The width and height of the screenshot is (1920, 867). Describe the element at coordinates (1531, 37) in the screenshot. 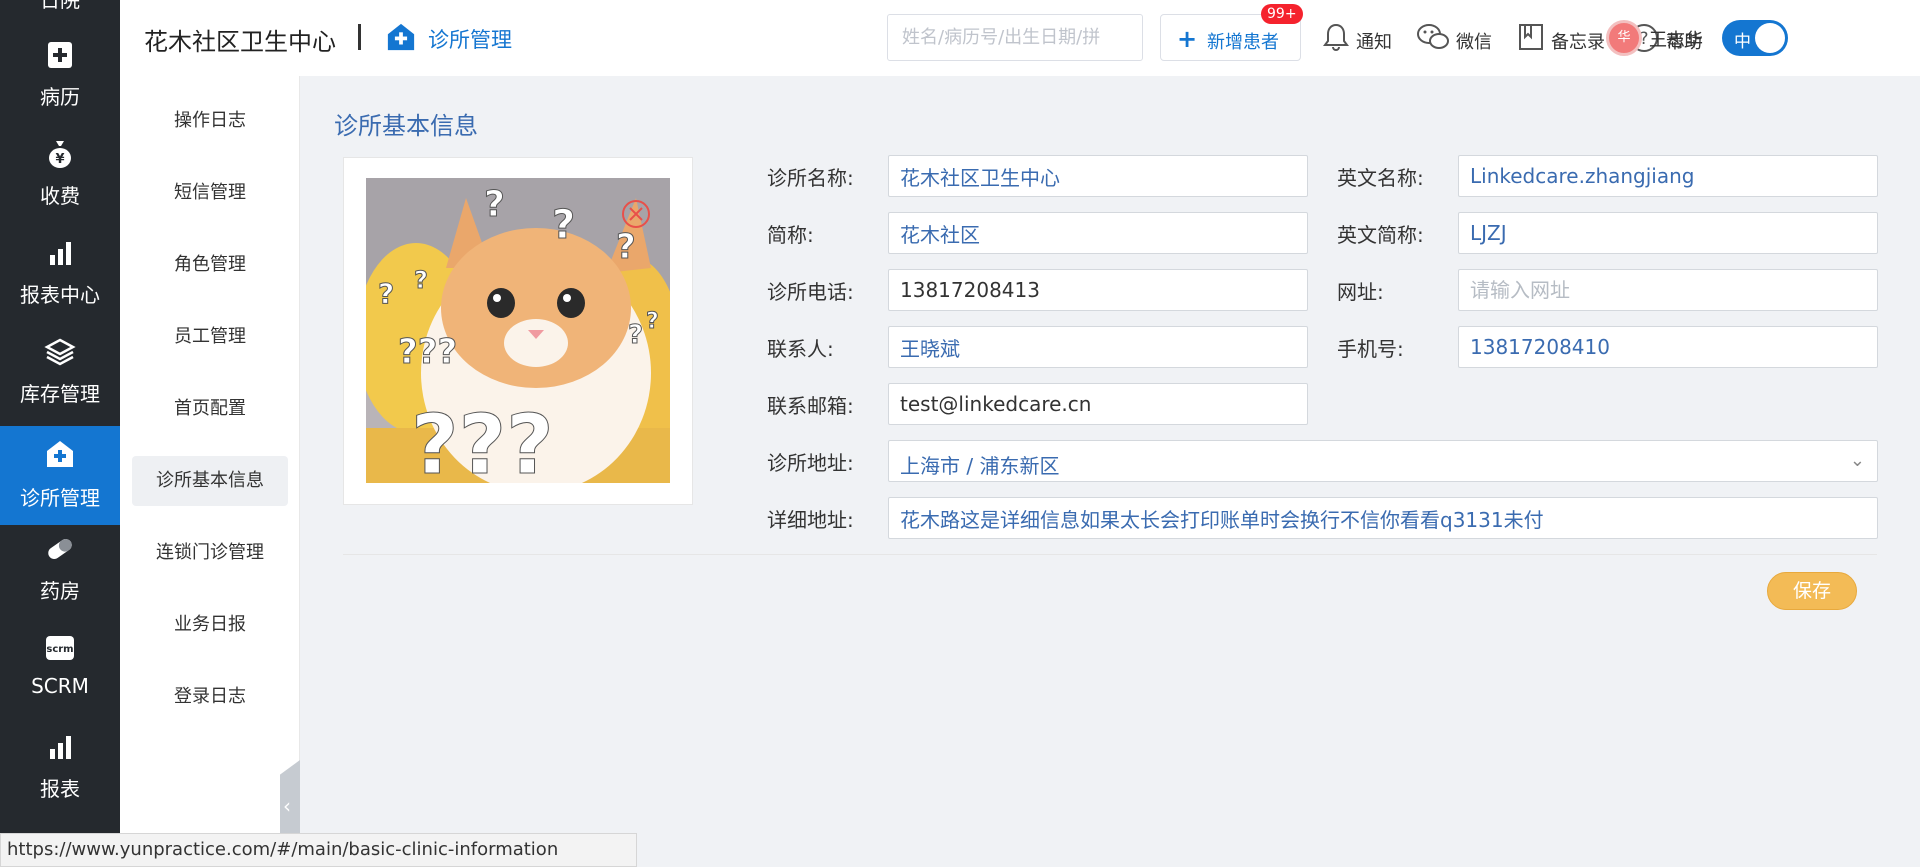

I see `memo-book-icon` at that location.